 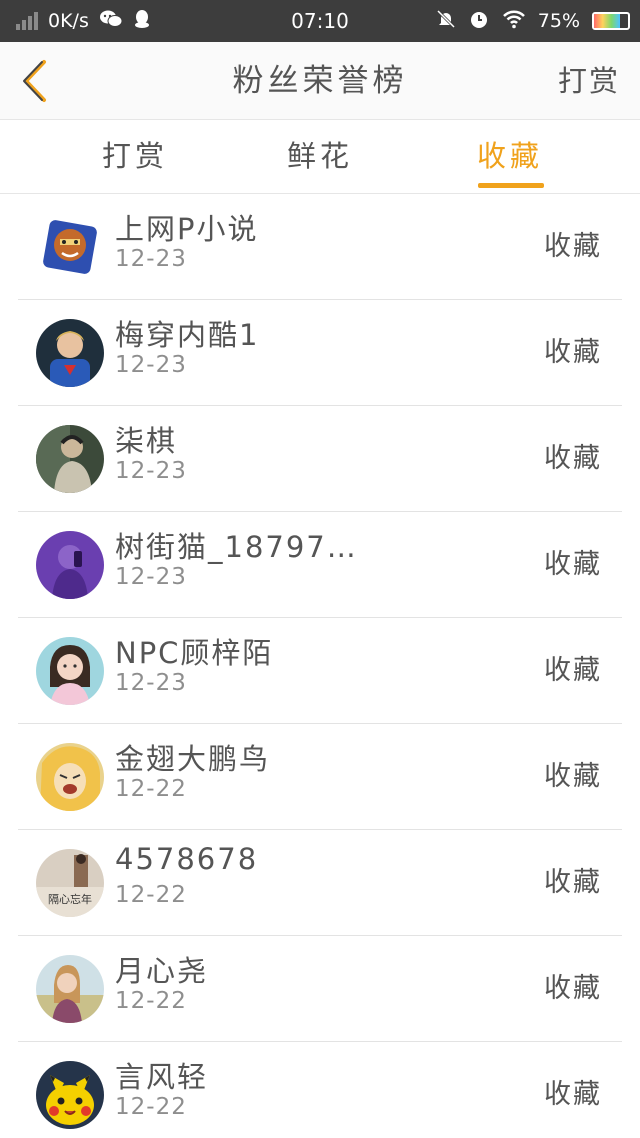 What do you see at coordinates (320, 21) in the screenshot?
I see `status-bar: 0K/s 07:10 75%` at bounding box center [320, 21].